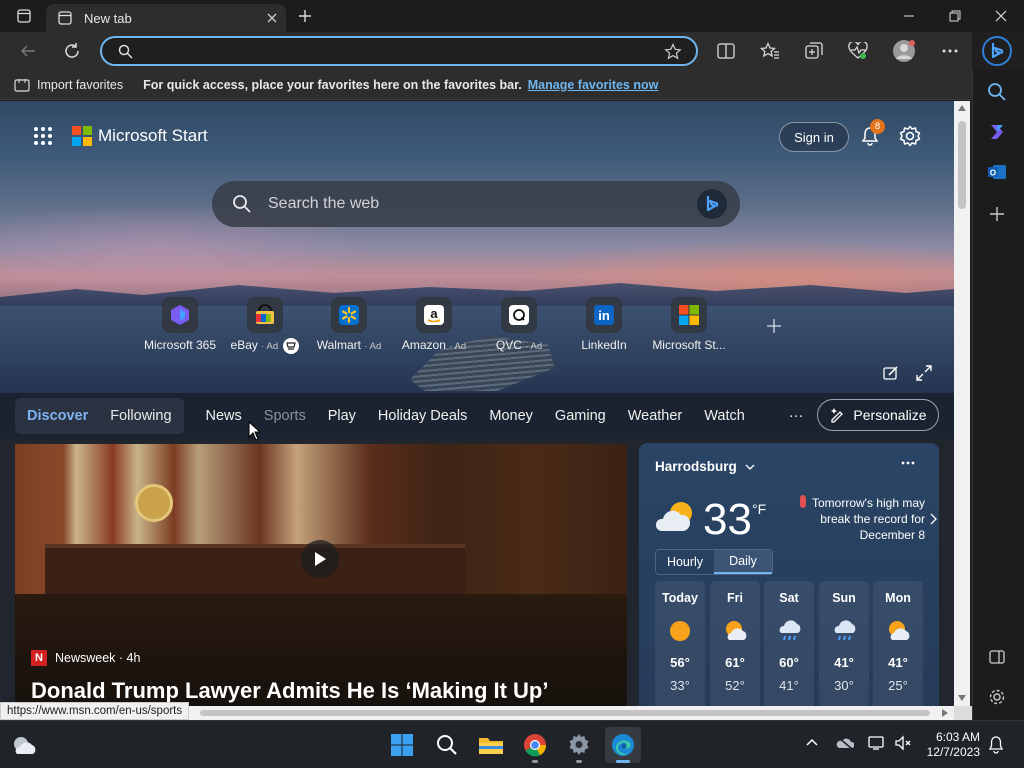  What do you see at coordinates (320, 559) in the screenshot?
I see `play-video-button` at bounding box center [320, 559].